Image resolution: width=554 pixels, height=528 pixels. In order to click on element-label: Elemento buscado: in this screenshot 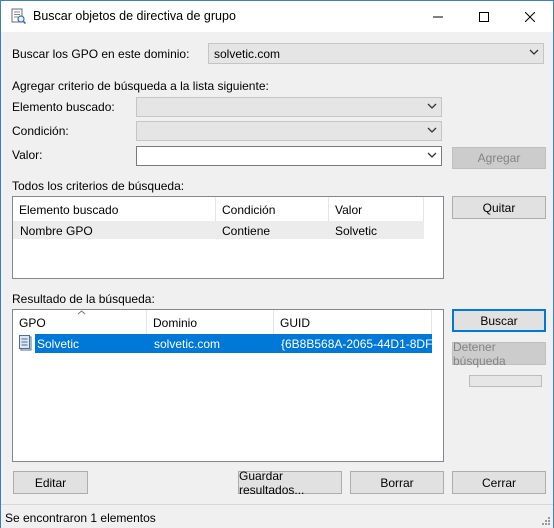, I will do `click(63, 107)`.